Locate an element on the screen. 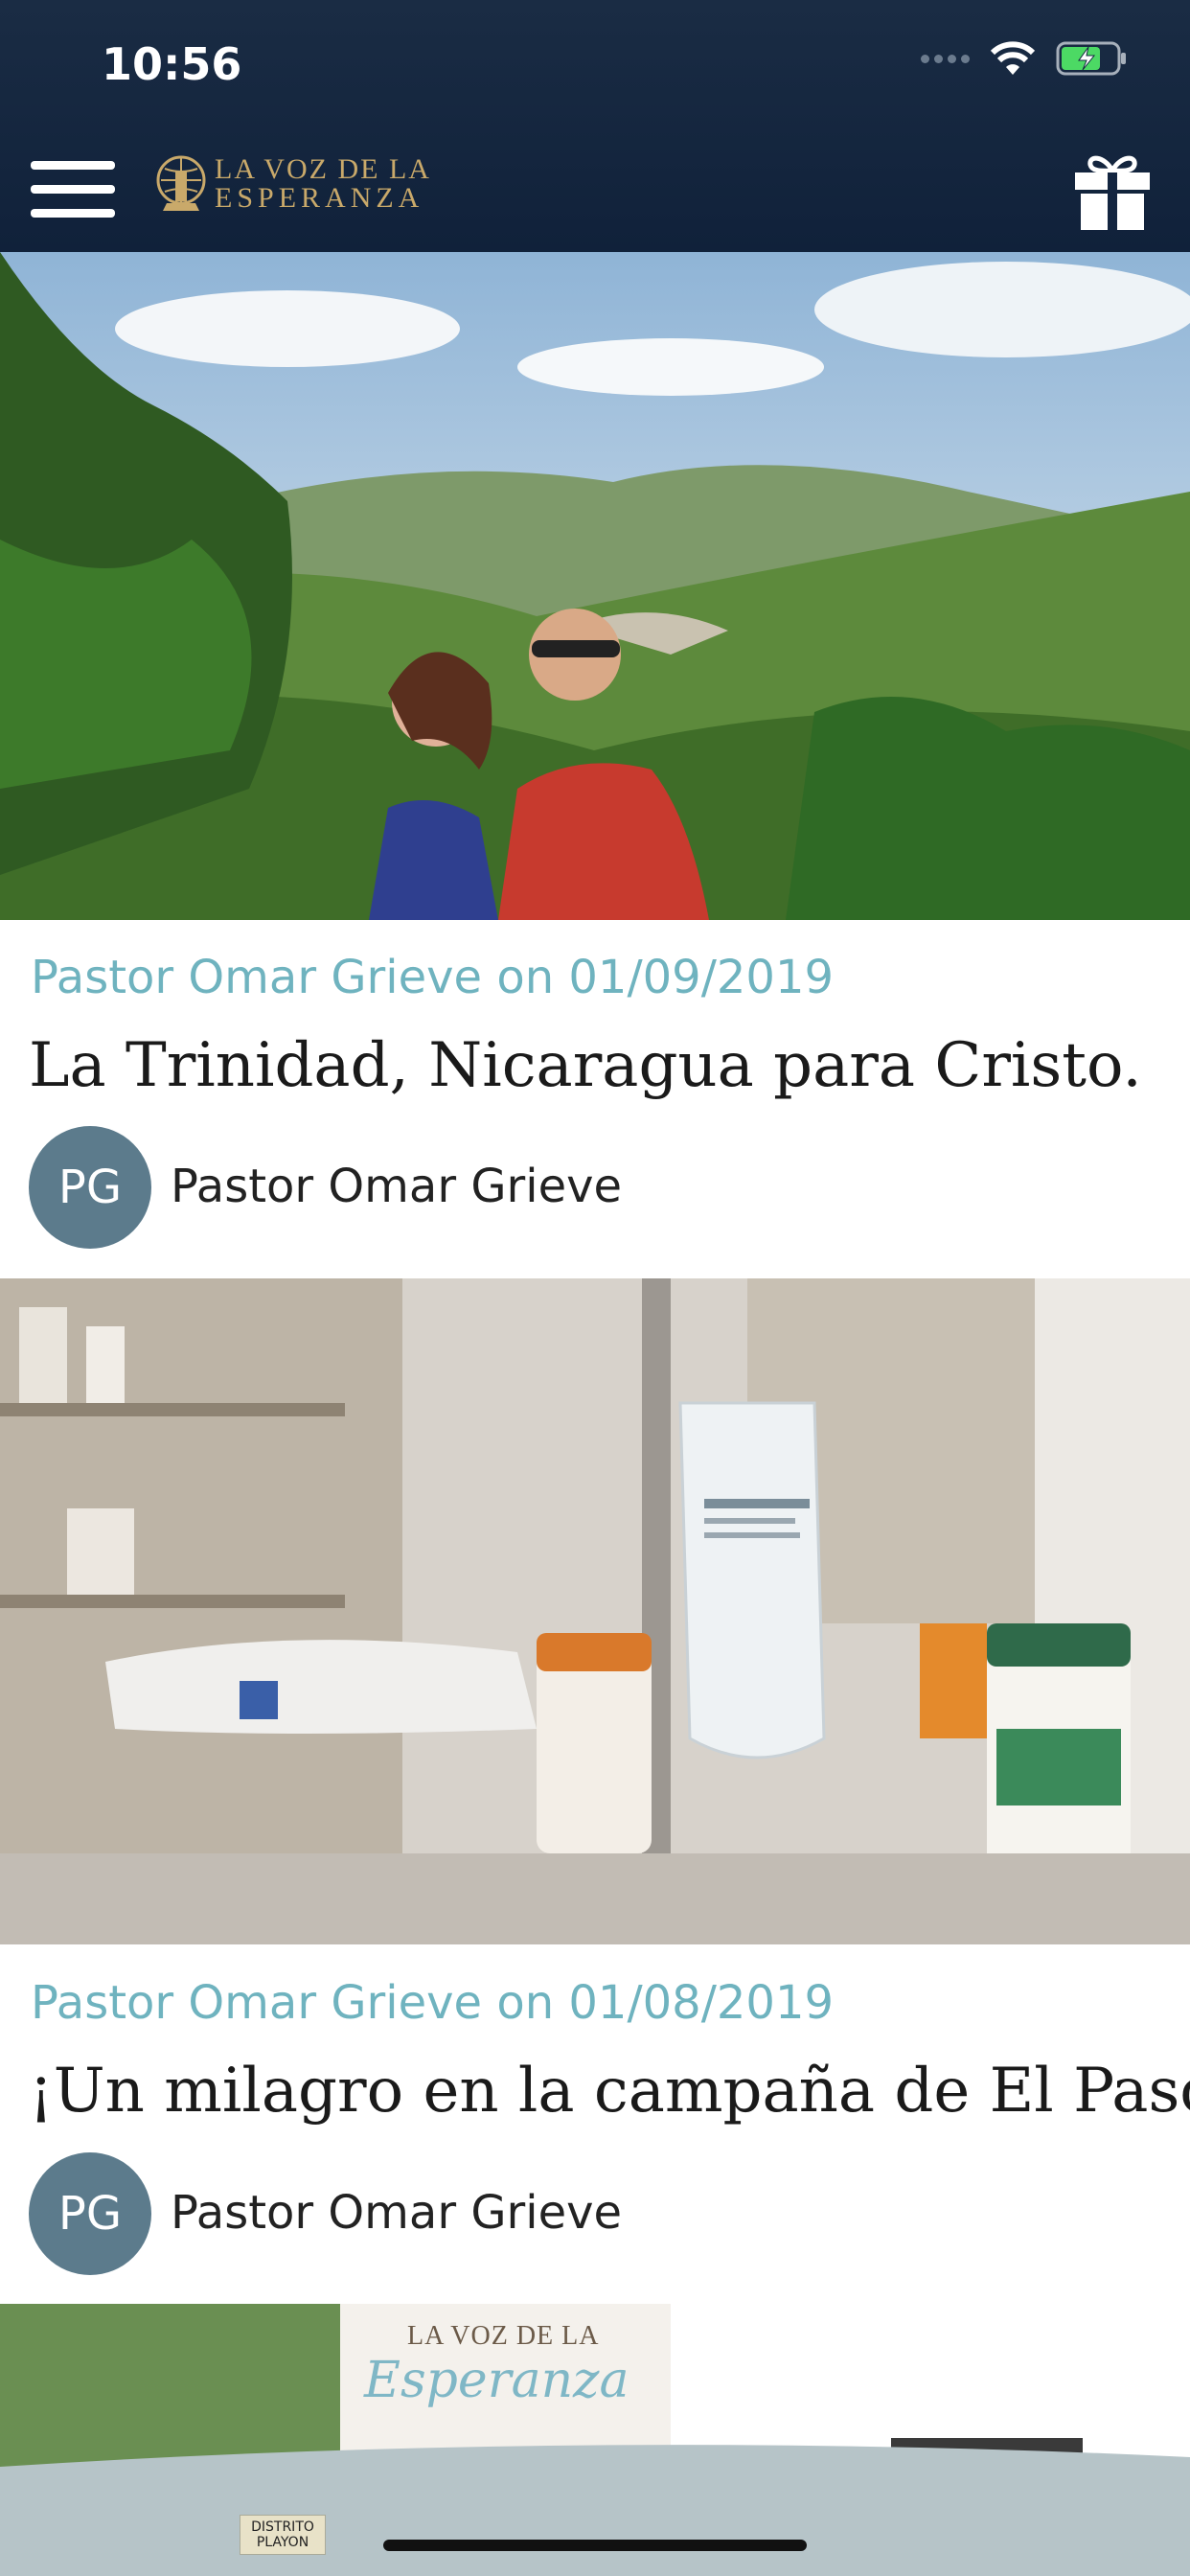  battery-icon is located at coordinates (1091, 58).